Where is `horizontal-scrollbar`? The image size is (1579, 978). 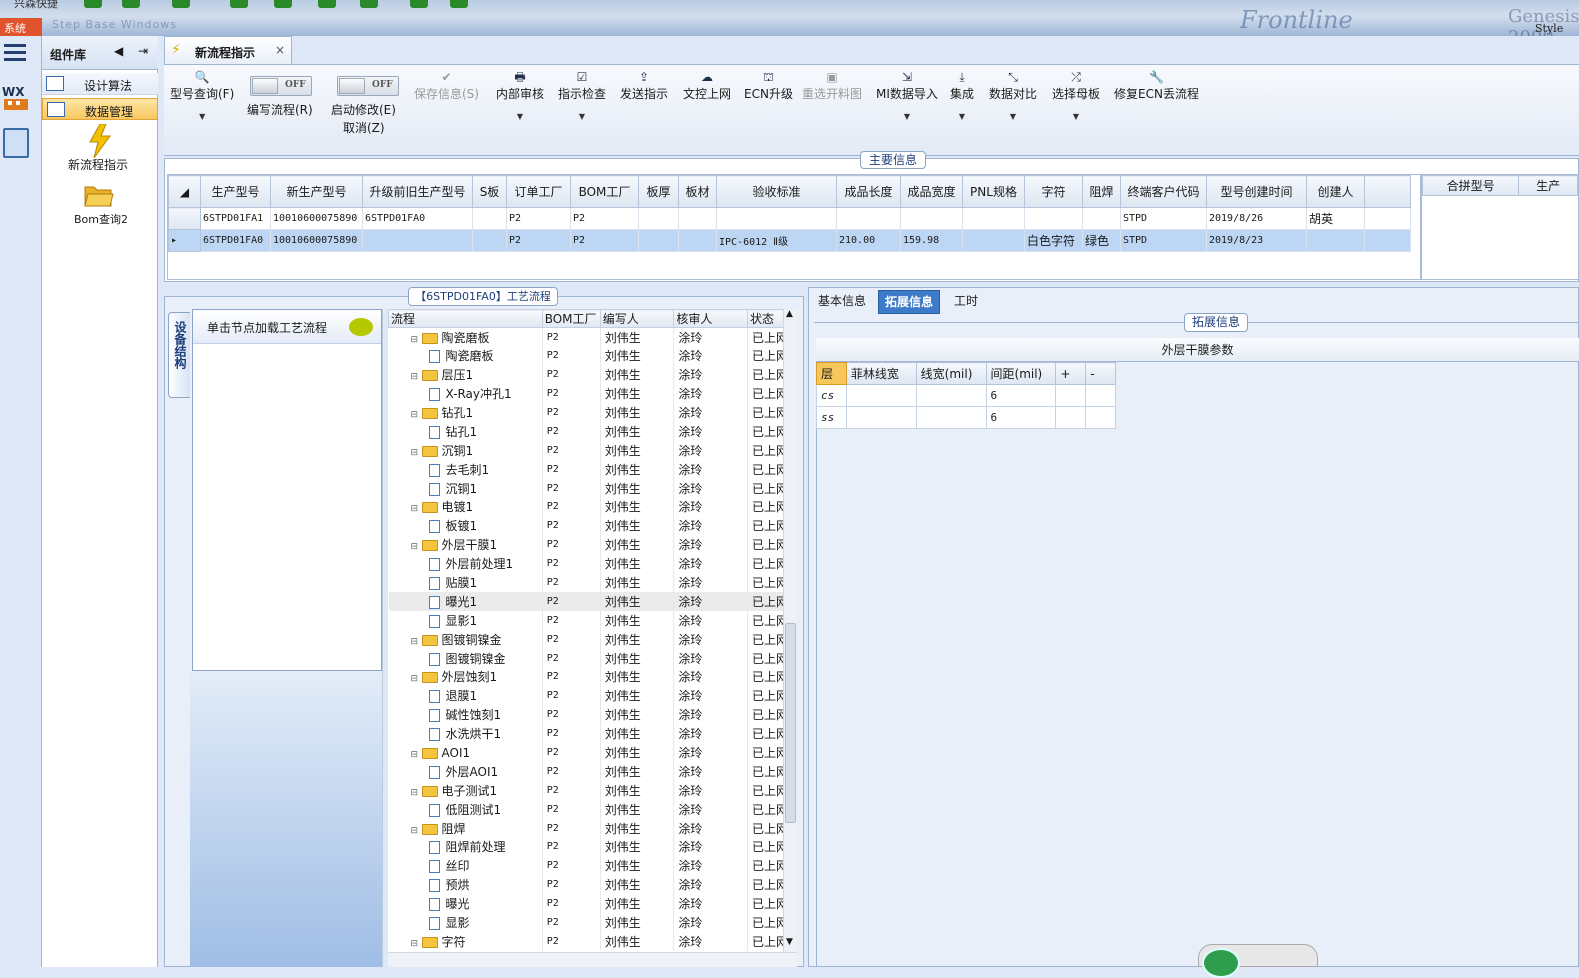
horizontal-scrollbar is located at coordinates (592, 959).